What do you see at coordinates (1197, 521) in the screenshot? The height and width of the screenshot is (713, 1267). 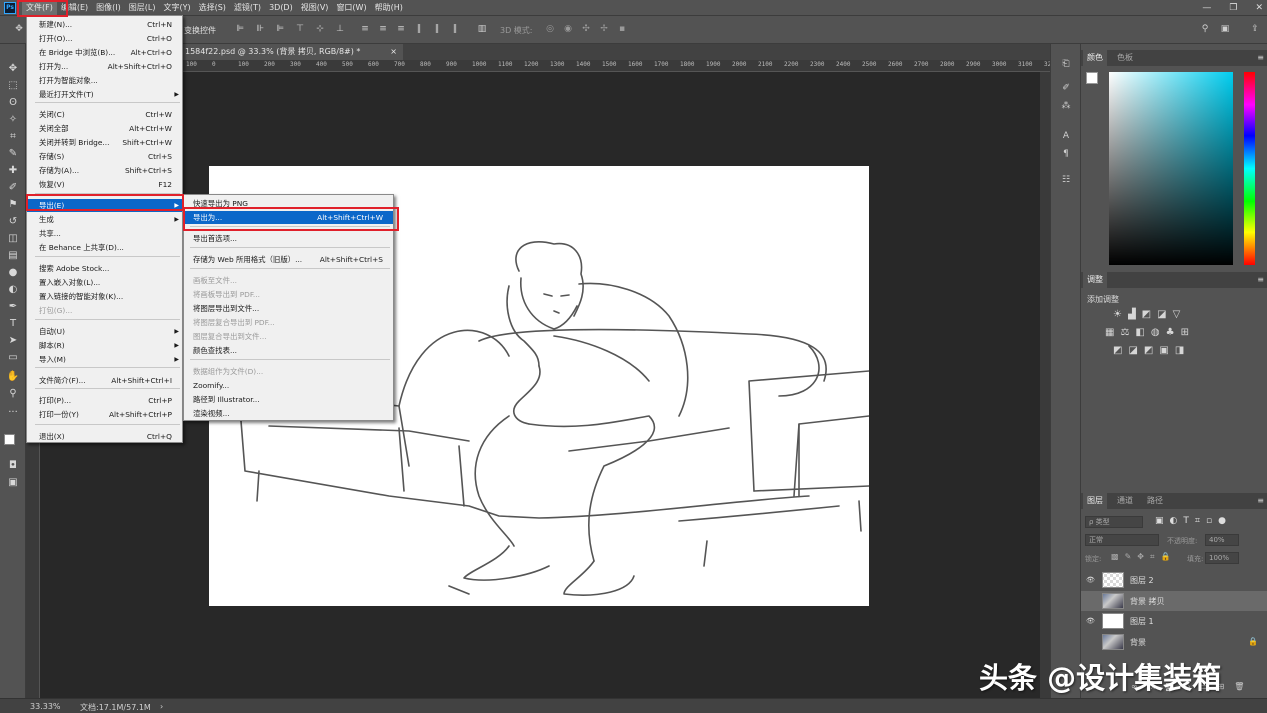 I see `shape-filter-icon: ⌗` at bounding box center [1197, 521].